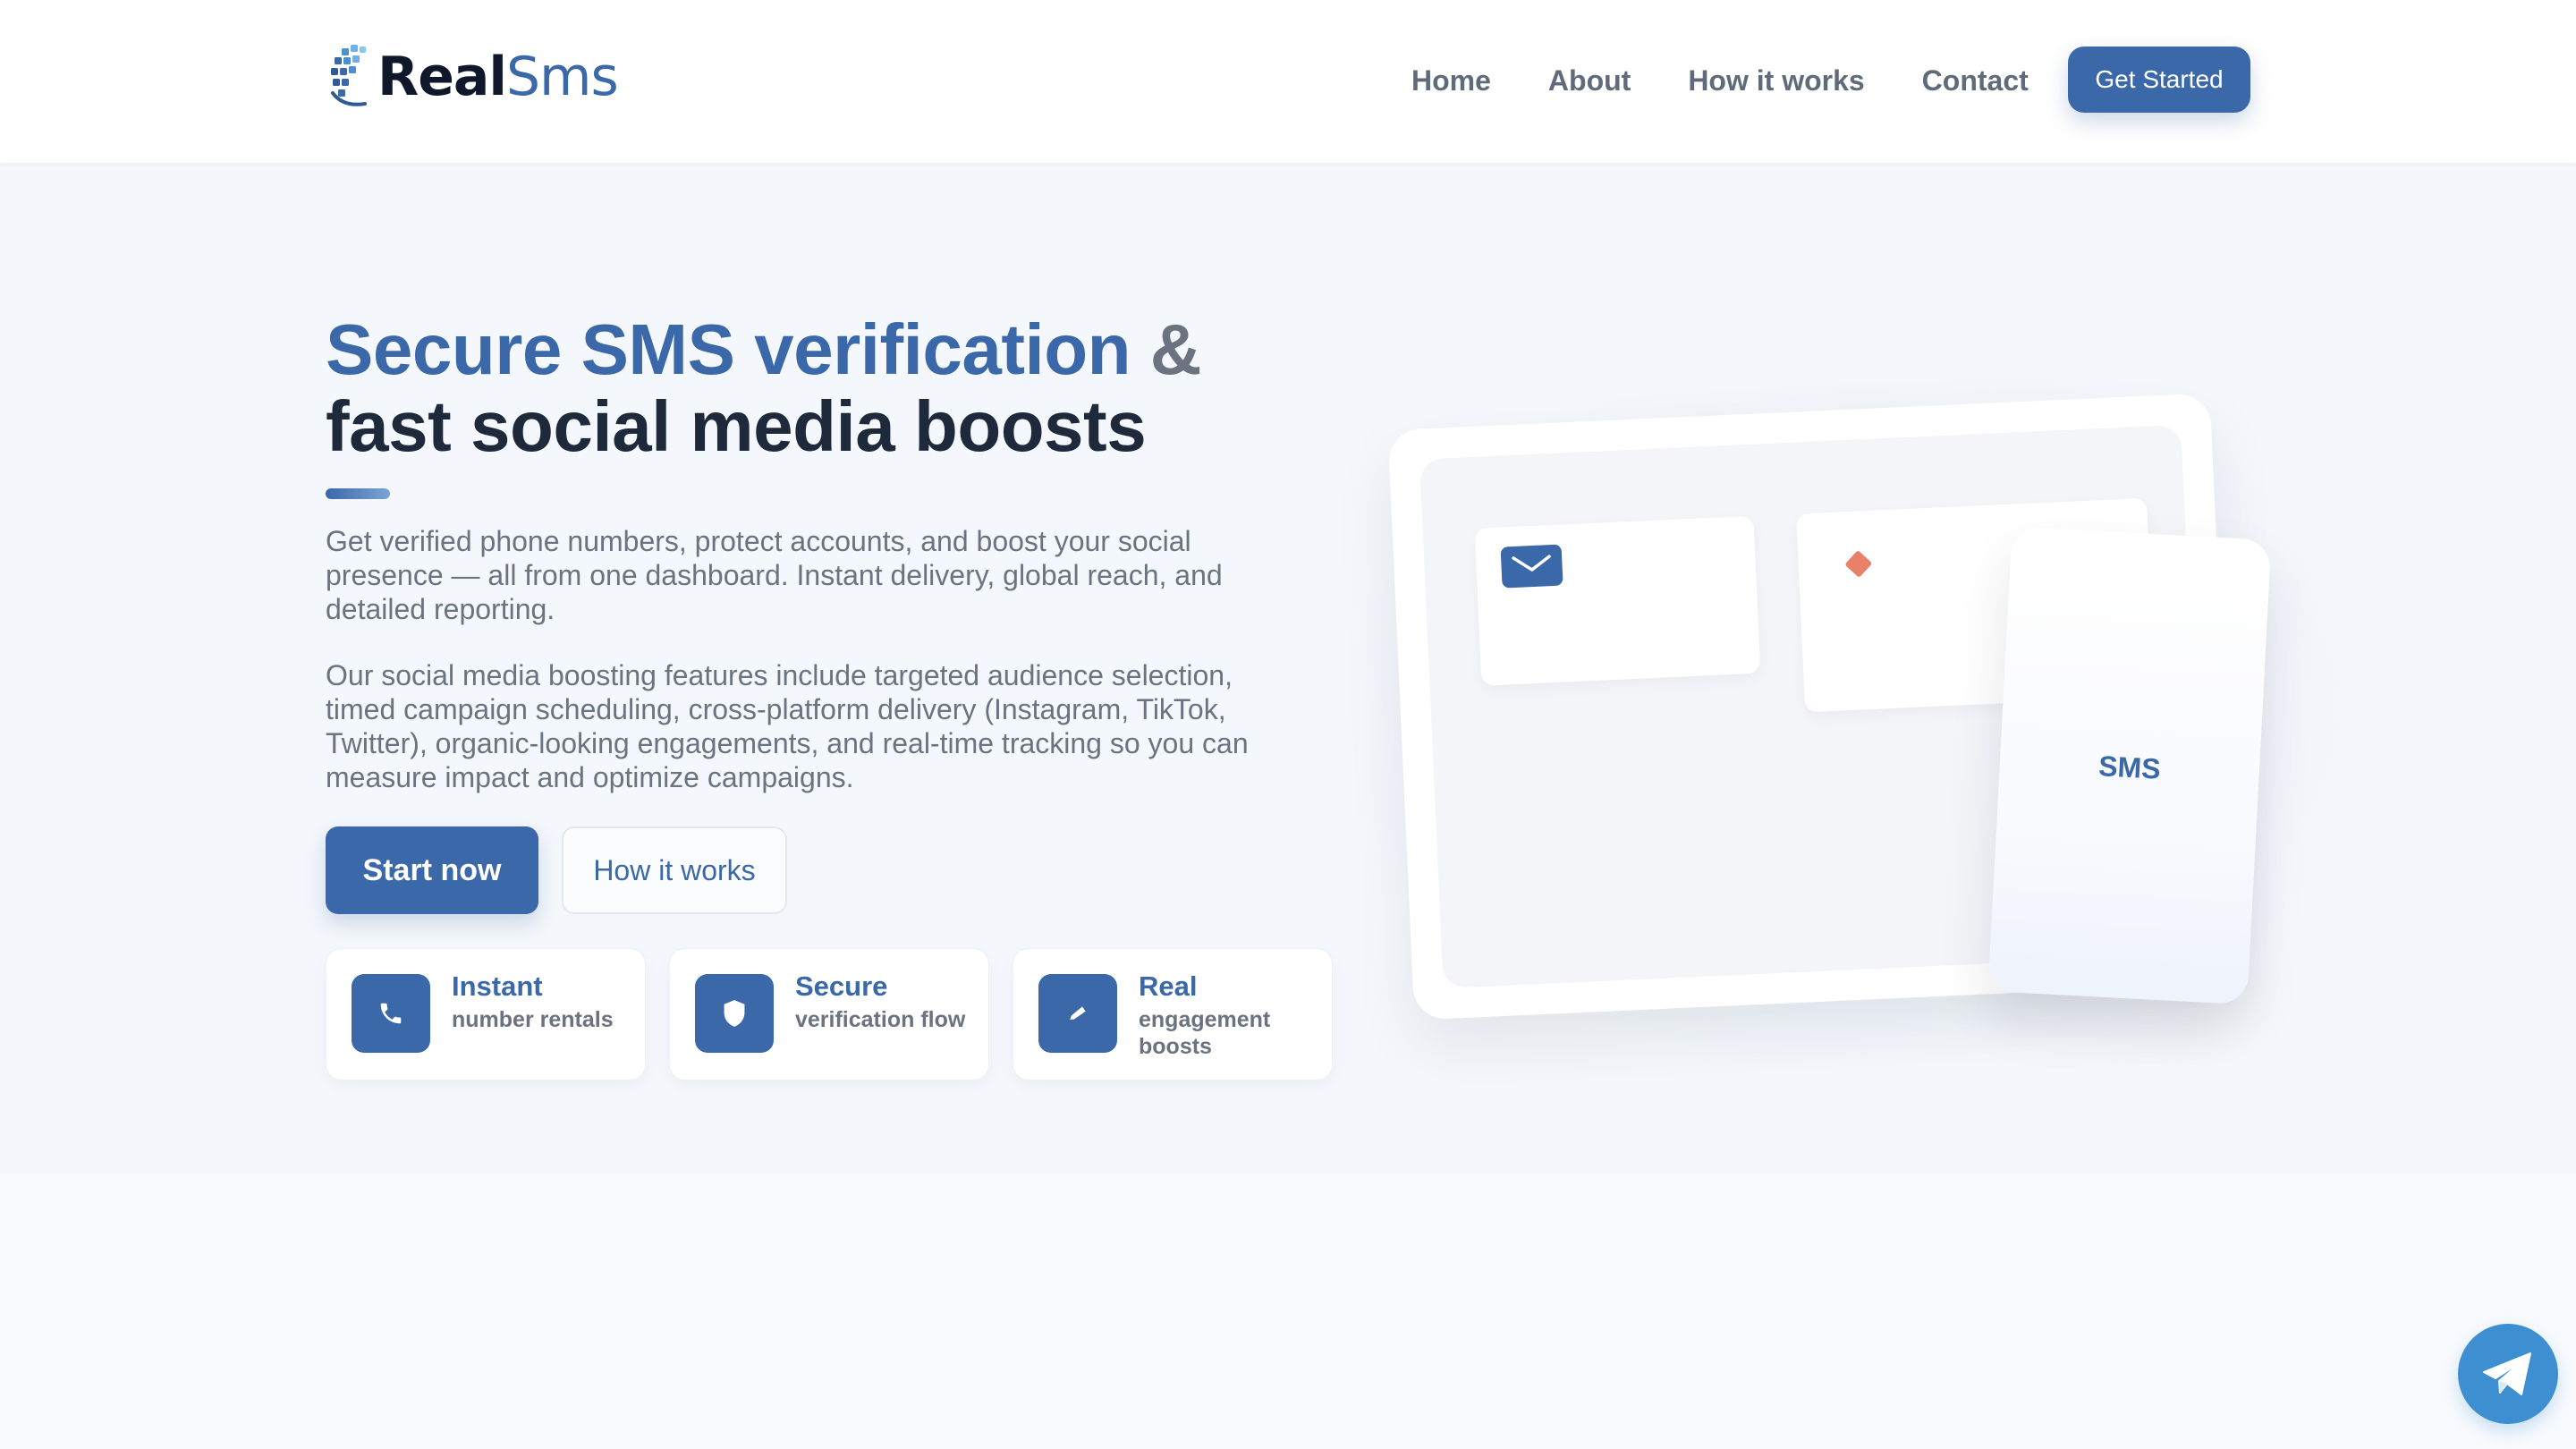  Describe the element at coordinates (432, 870) in the screenshot. I see `start-now-button: Start now` at that location.